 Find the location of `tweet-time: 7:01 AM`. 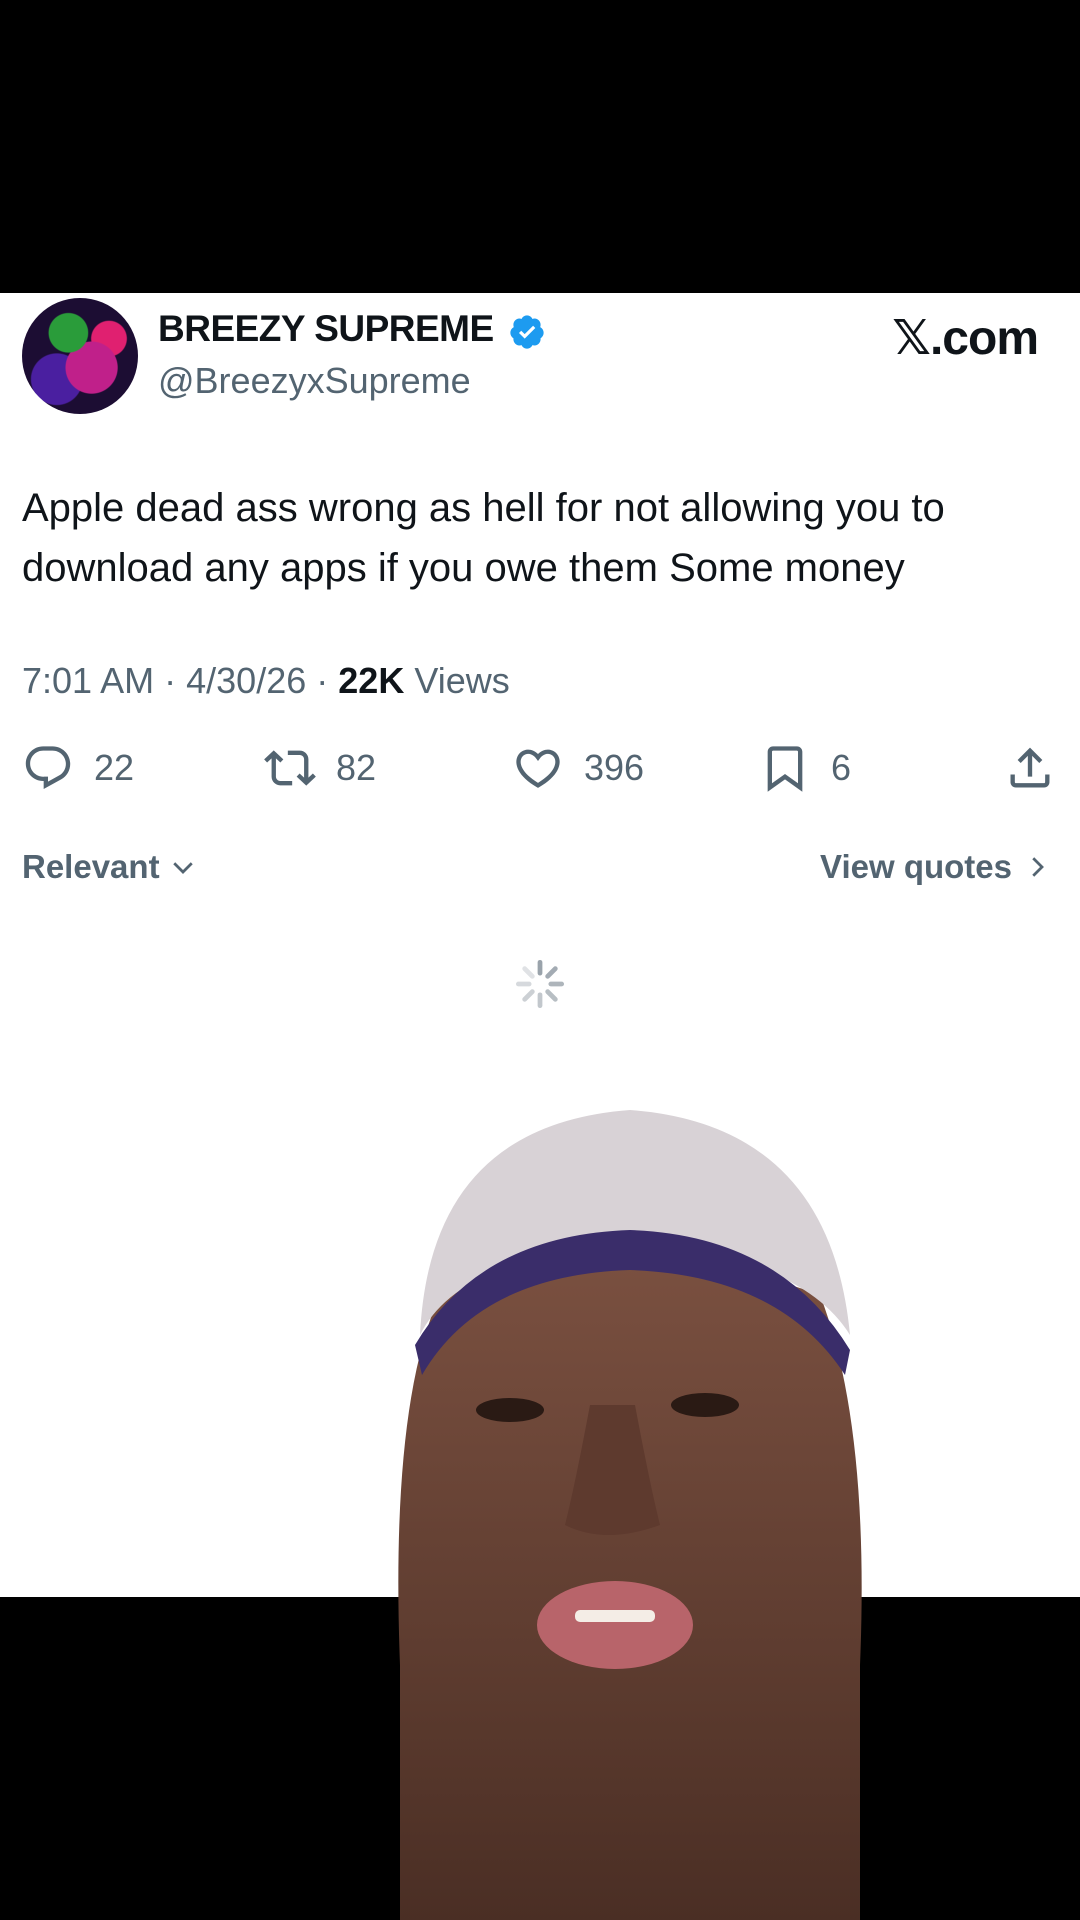

tweet-time: 7:01 AM is located at coordinates (88, 680).